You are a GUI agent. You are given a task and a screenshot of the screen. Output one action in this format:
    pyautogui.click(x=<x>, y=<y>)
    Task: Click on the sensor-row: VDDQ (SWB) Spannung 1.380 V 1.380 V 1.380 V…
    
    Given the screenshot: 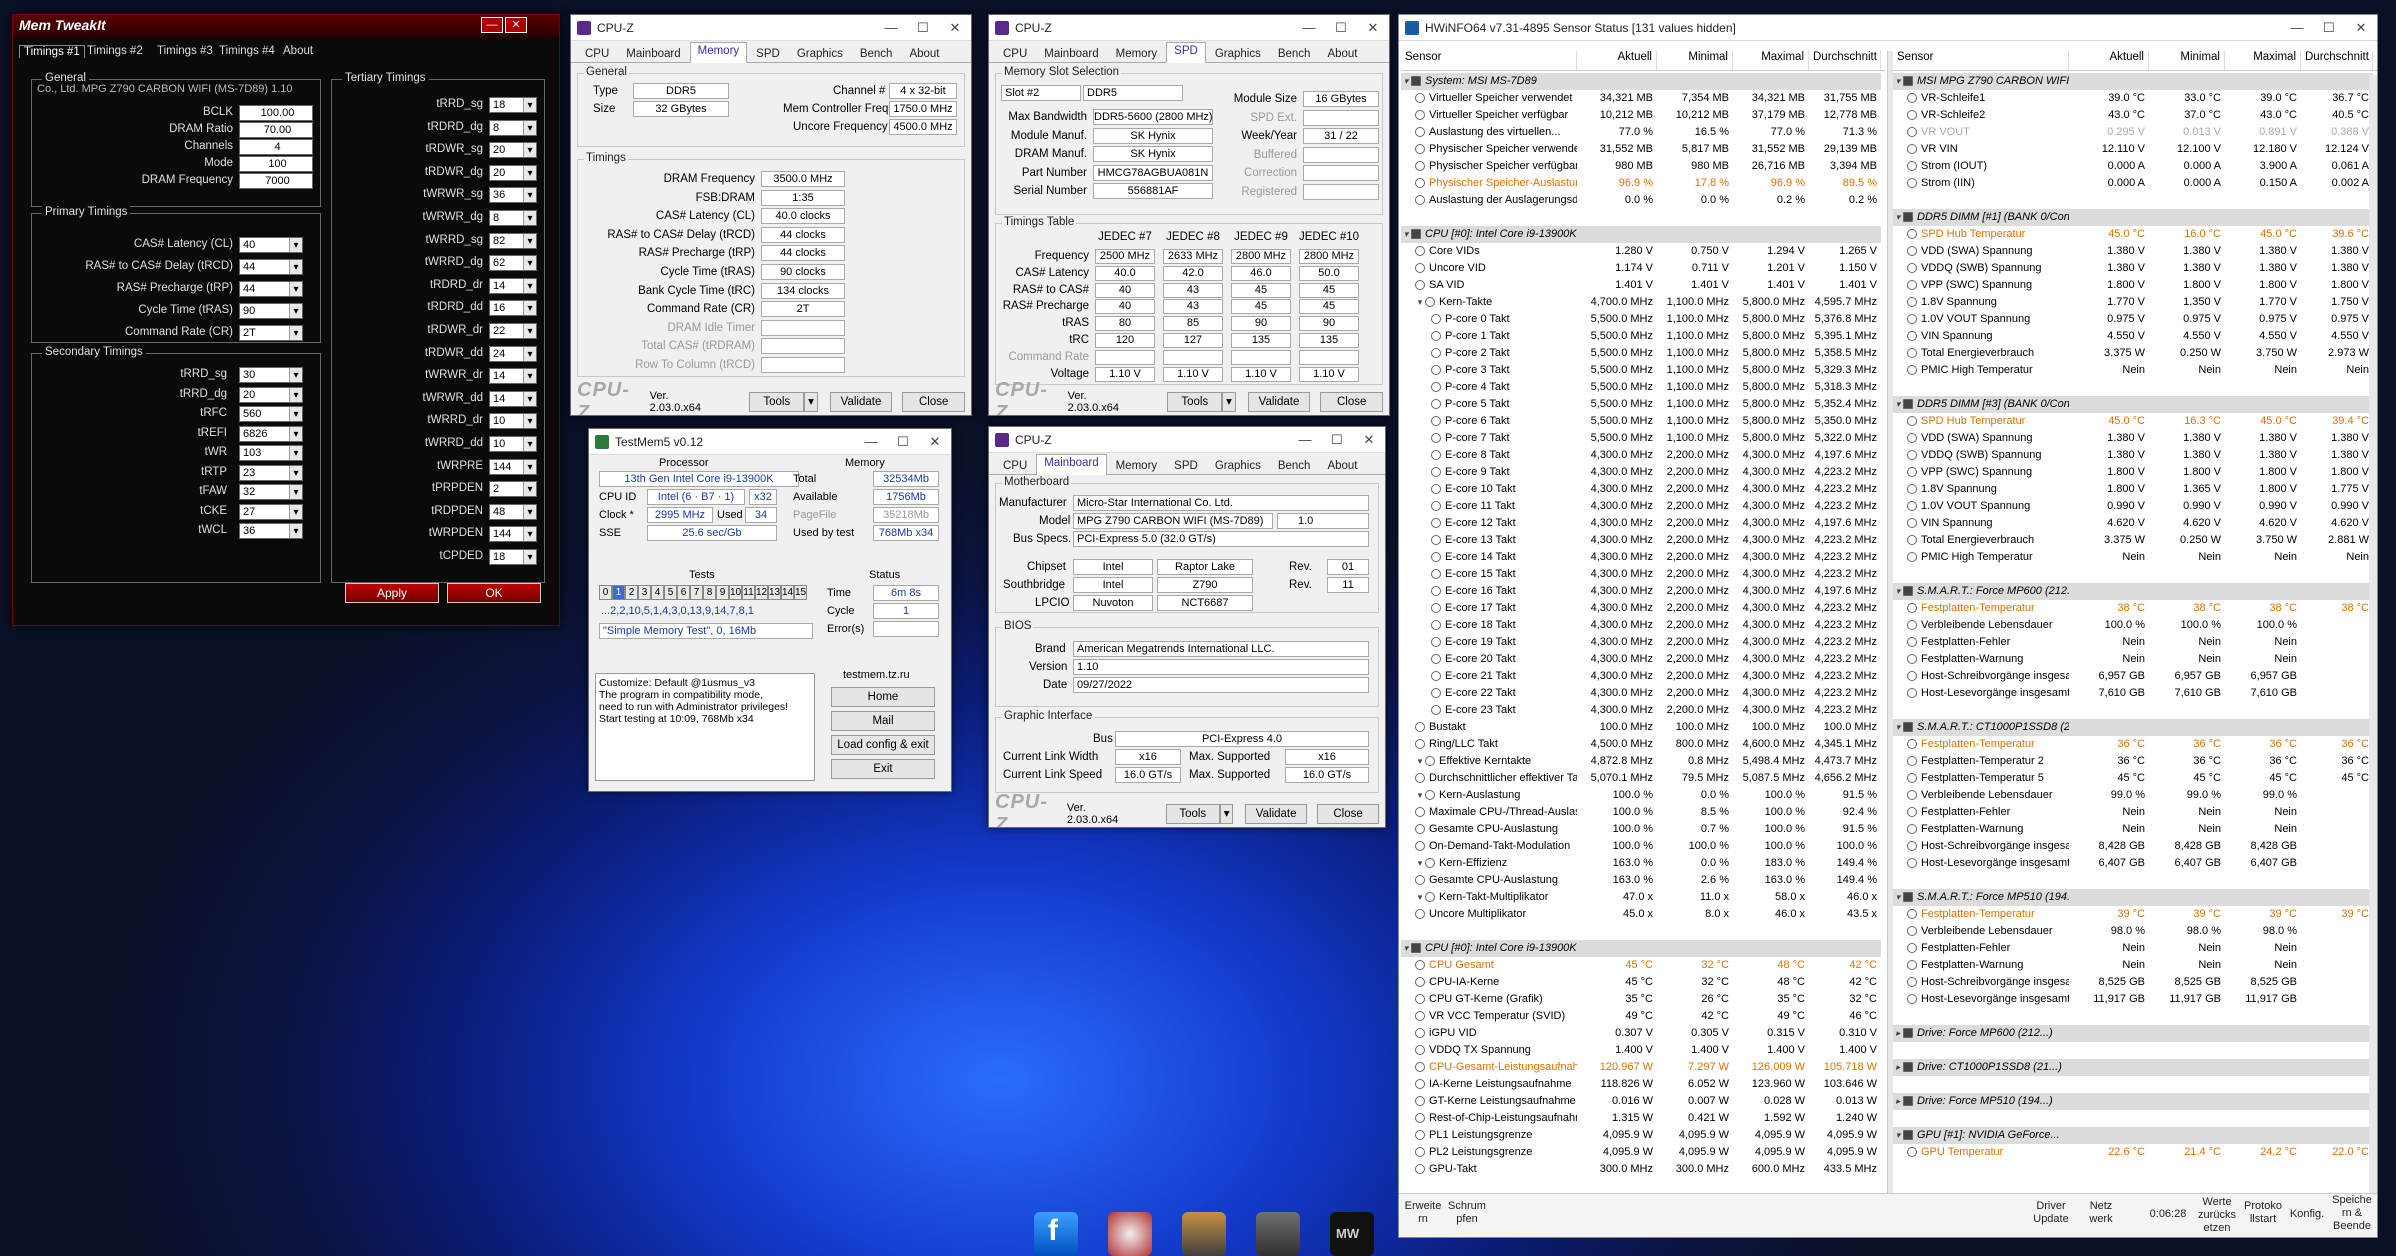 What is the action you would take?
    pyautogui.click(x=2133, y=455)
    